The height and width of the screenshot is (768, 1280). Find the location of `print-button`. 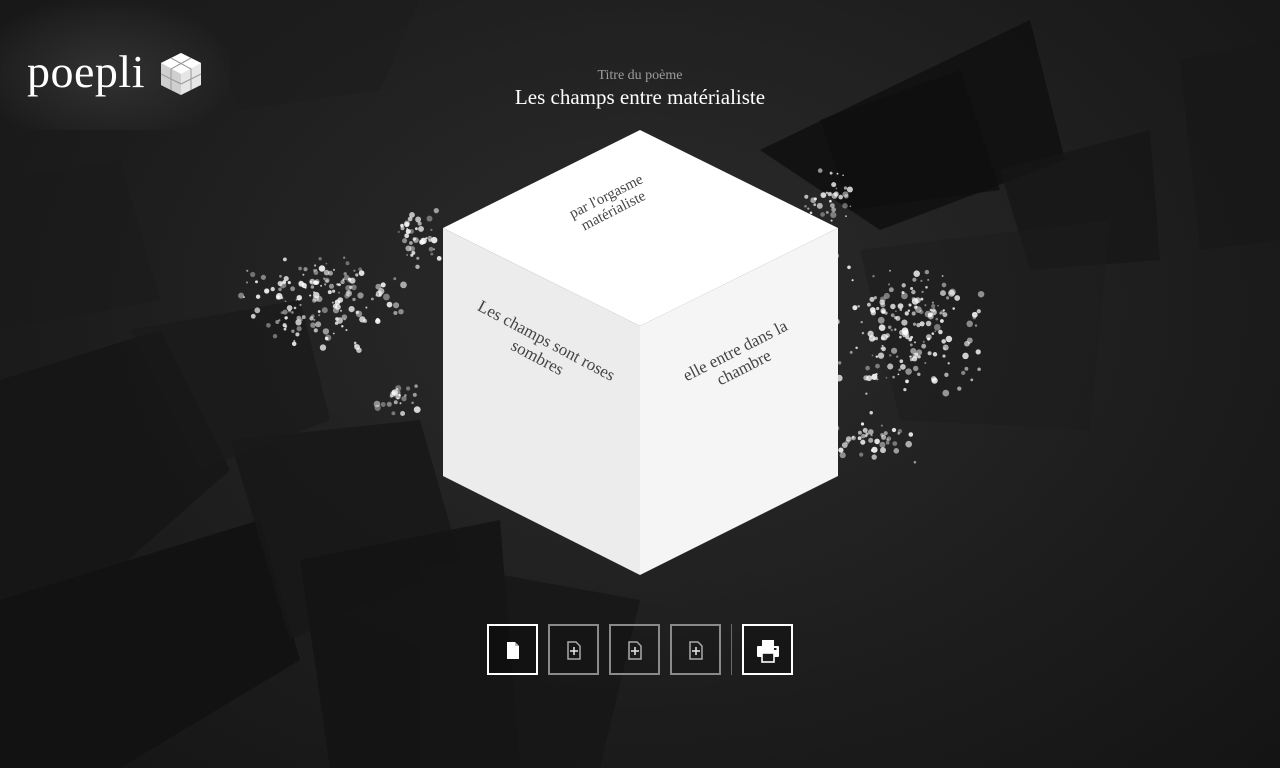

print-button is located at coordinates (767, 649).